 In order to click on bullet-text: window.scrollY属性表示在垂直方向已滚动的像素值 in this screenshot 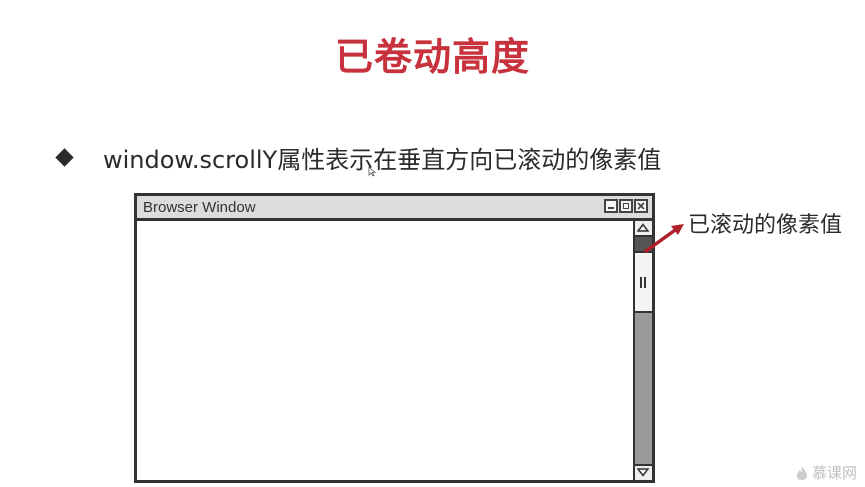, I will do `click(382, 159)`.